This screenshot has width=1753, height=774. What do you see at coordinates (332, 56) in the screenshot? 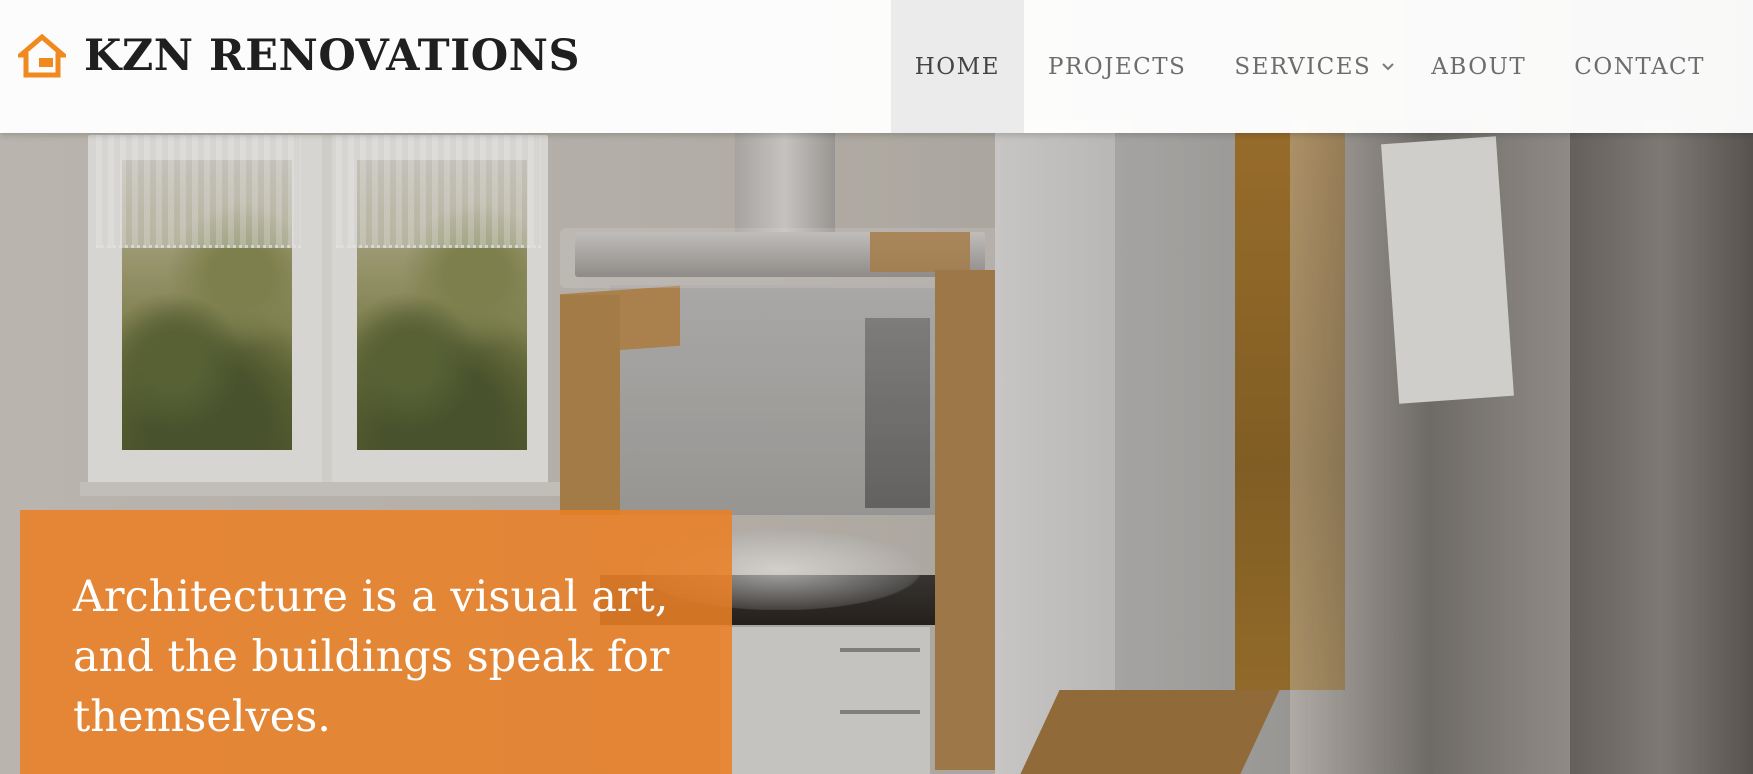
I see `brand-name: KZN RENOVATIONS` at bounding box center [332, 56].